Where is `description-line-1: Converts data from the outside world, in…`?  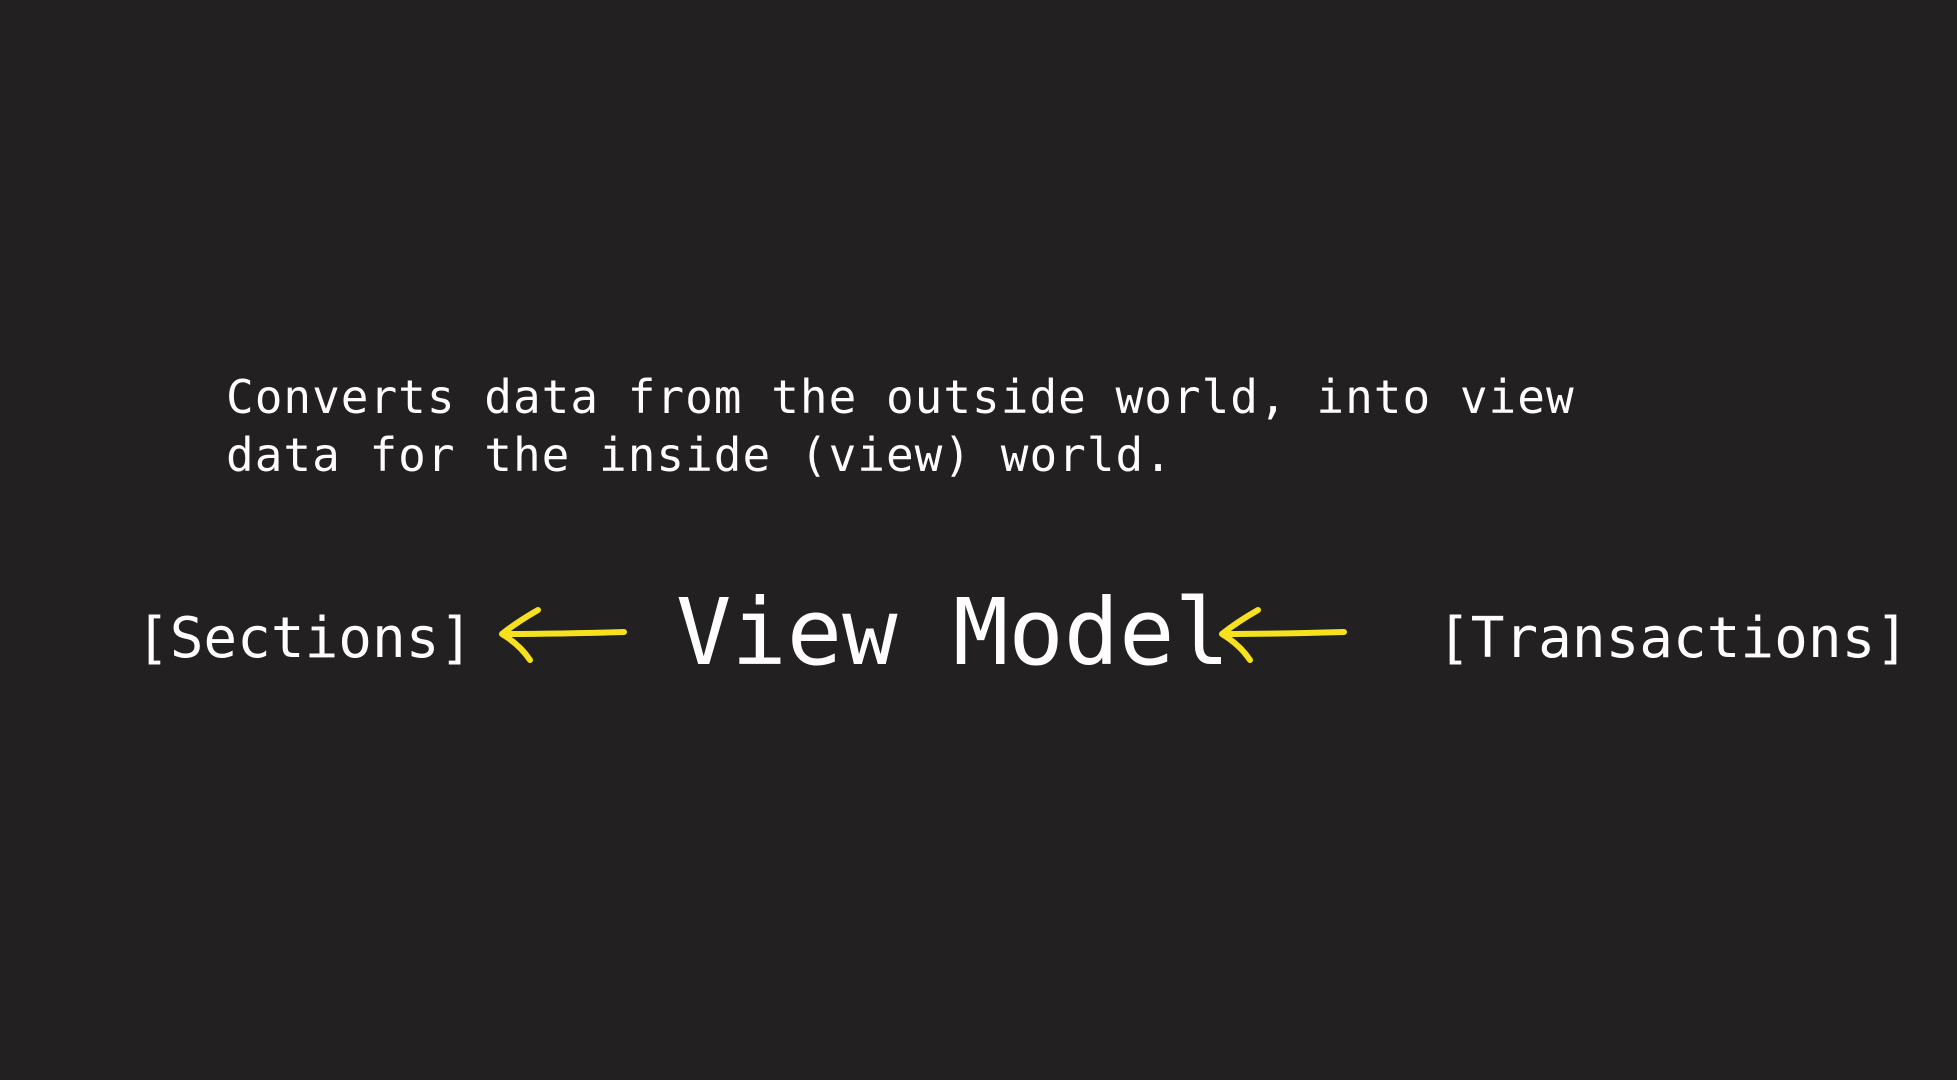
description-line-1: Converts data from the outside world, in… is located at coordinates (900, 397).